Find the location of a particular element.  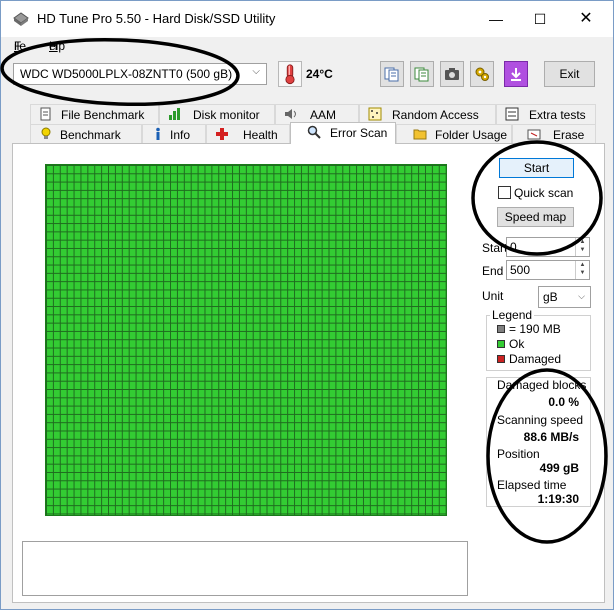

end-position-input: 500 ▲ ▼ is located at coordinates (548, 270).